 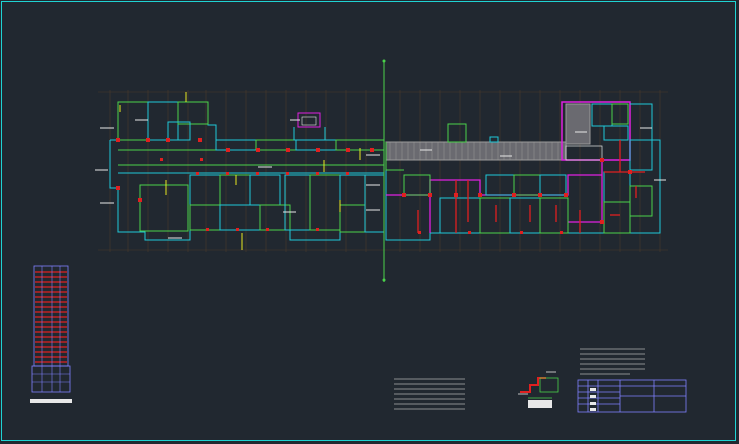 I want to click on stair-detail, so click(x=538, y=389).